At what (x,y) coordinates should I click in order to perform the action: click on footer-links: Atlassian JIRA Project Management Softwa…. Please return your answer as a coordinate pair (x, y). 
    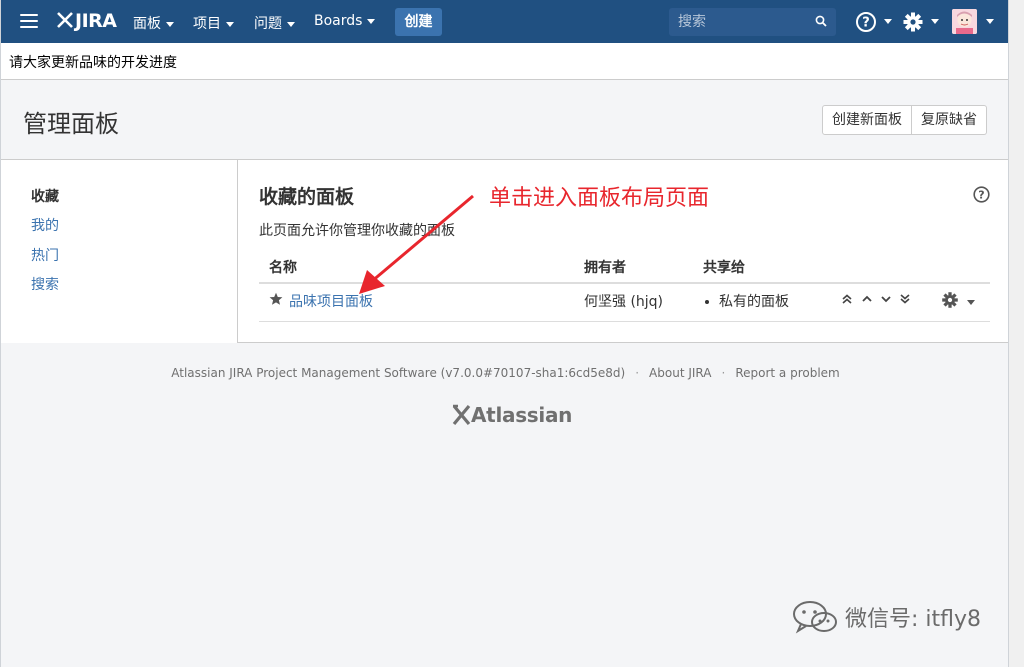
    Looking at the image, I should click on (504, 373).